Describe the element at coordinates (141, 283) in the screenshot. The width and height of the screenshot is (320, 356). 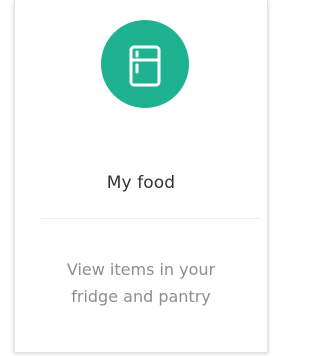
I see `card-description: View items in your fridge and pantry` at that location.